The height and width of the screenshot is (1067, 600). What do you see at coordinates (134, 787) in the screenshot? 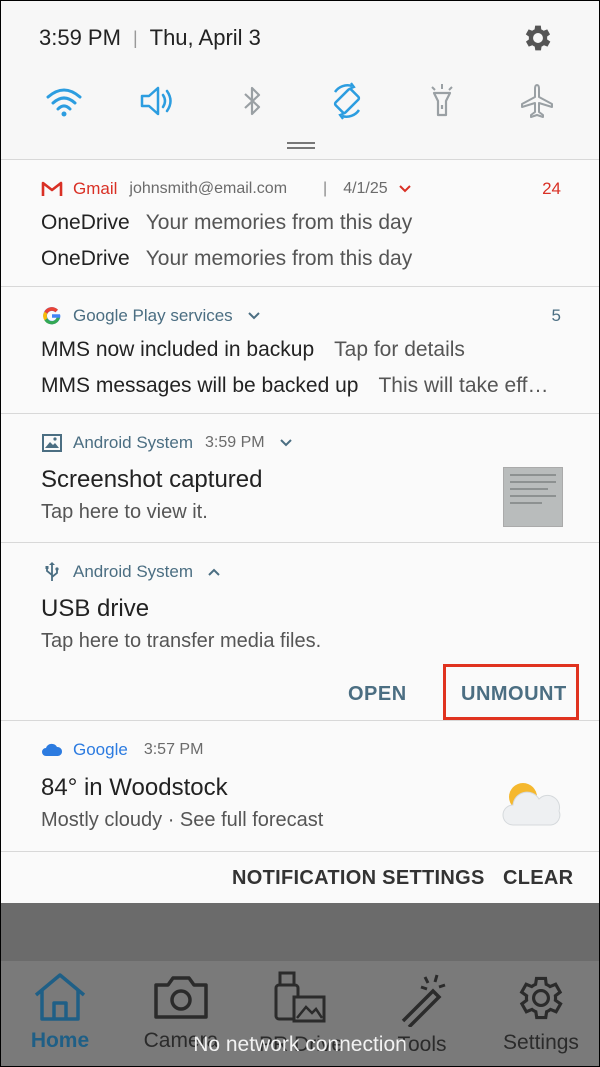
I see `weather-title: 84° in Woodstock` at bounding box center [134, 787].